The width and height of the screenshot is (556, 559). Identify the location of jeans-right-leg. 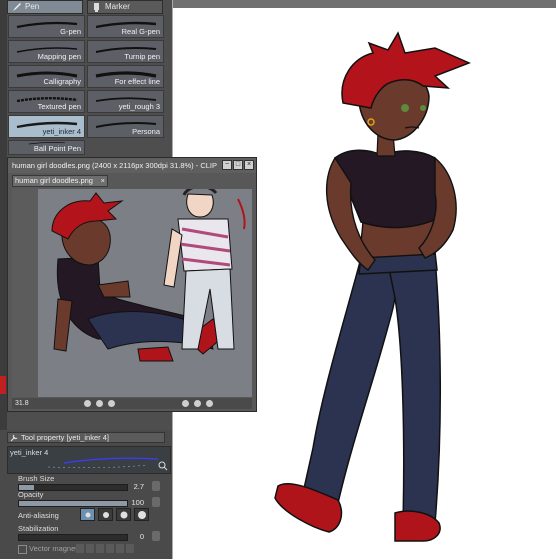
(414, 390).